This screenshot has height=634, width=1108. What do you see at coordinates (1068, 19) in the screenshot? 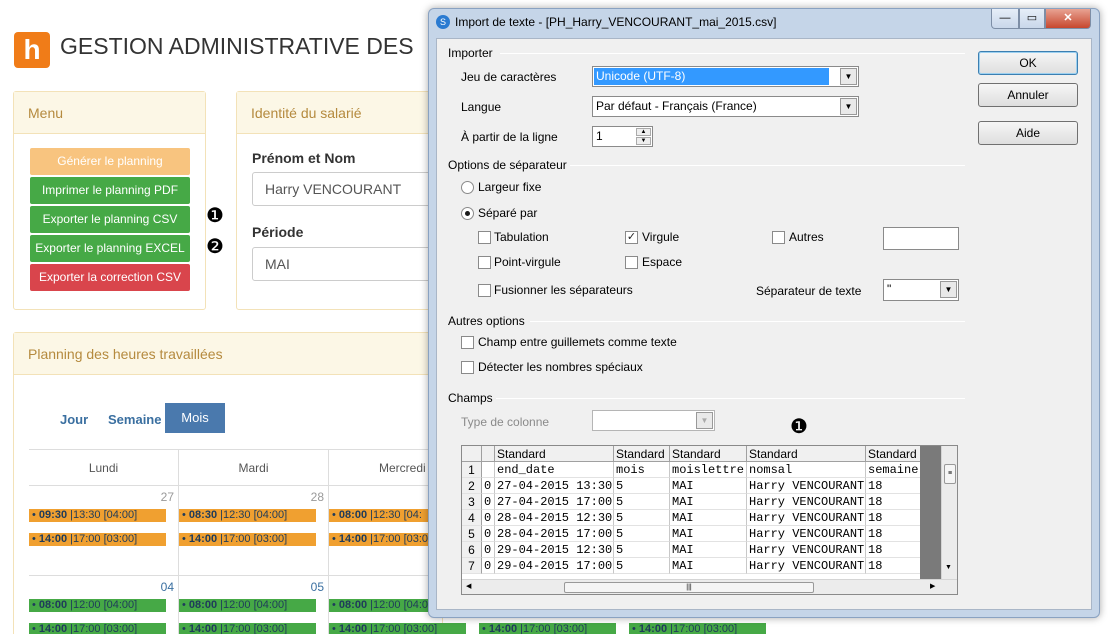
I see `close-icon: ✕` at bounding box center [1068, 19].